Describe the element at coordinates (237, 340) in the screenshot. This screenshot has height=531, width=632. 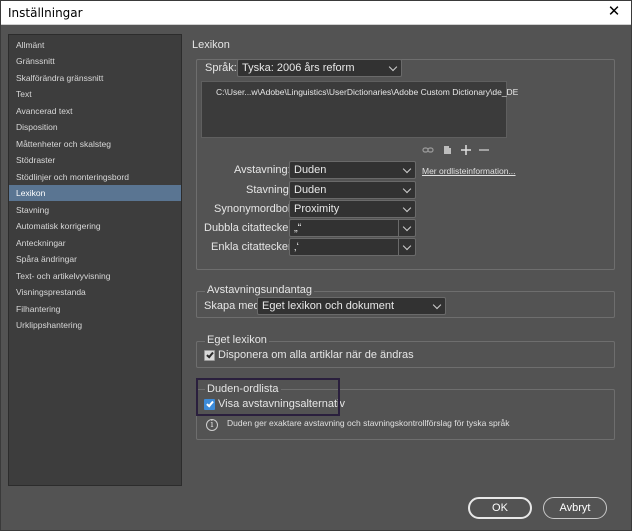
I see `own-lexicon-title: Eget lexikon` at that location.